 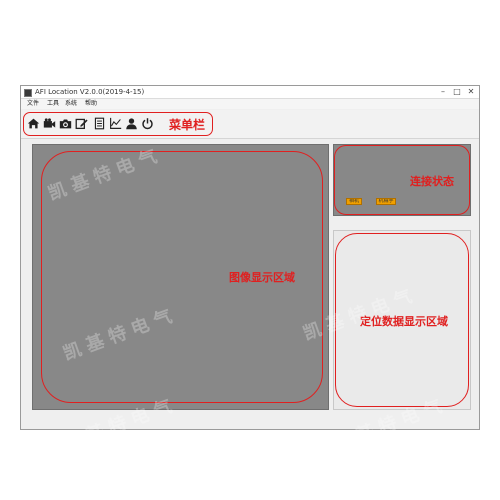 What do you see at coordinates (187, 125) in the screenshot?
I see `toolbar-annotation-label: 菜单栏` at bounding box center [187, 125].